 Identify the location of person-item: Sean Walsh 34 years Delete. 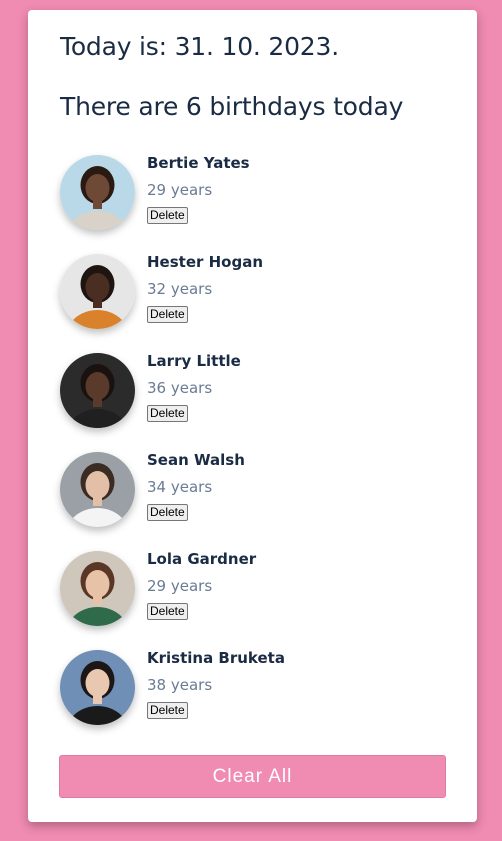
(255, 499).